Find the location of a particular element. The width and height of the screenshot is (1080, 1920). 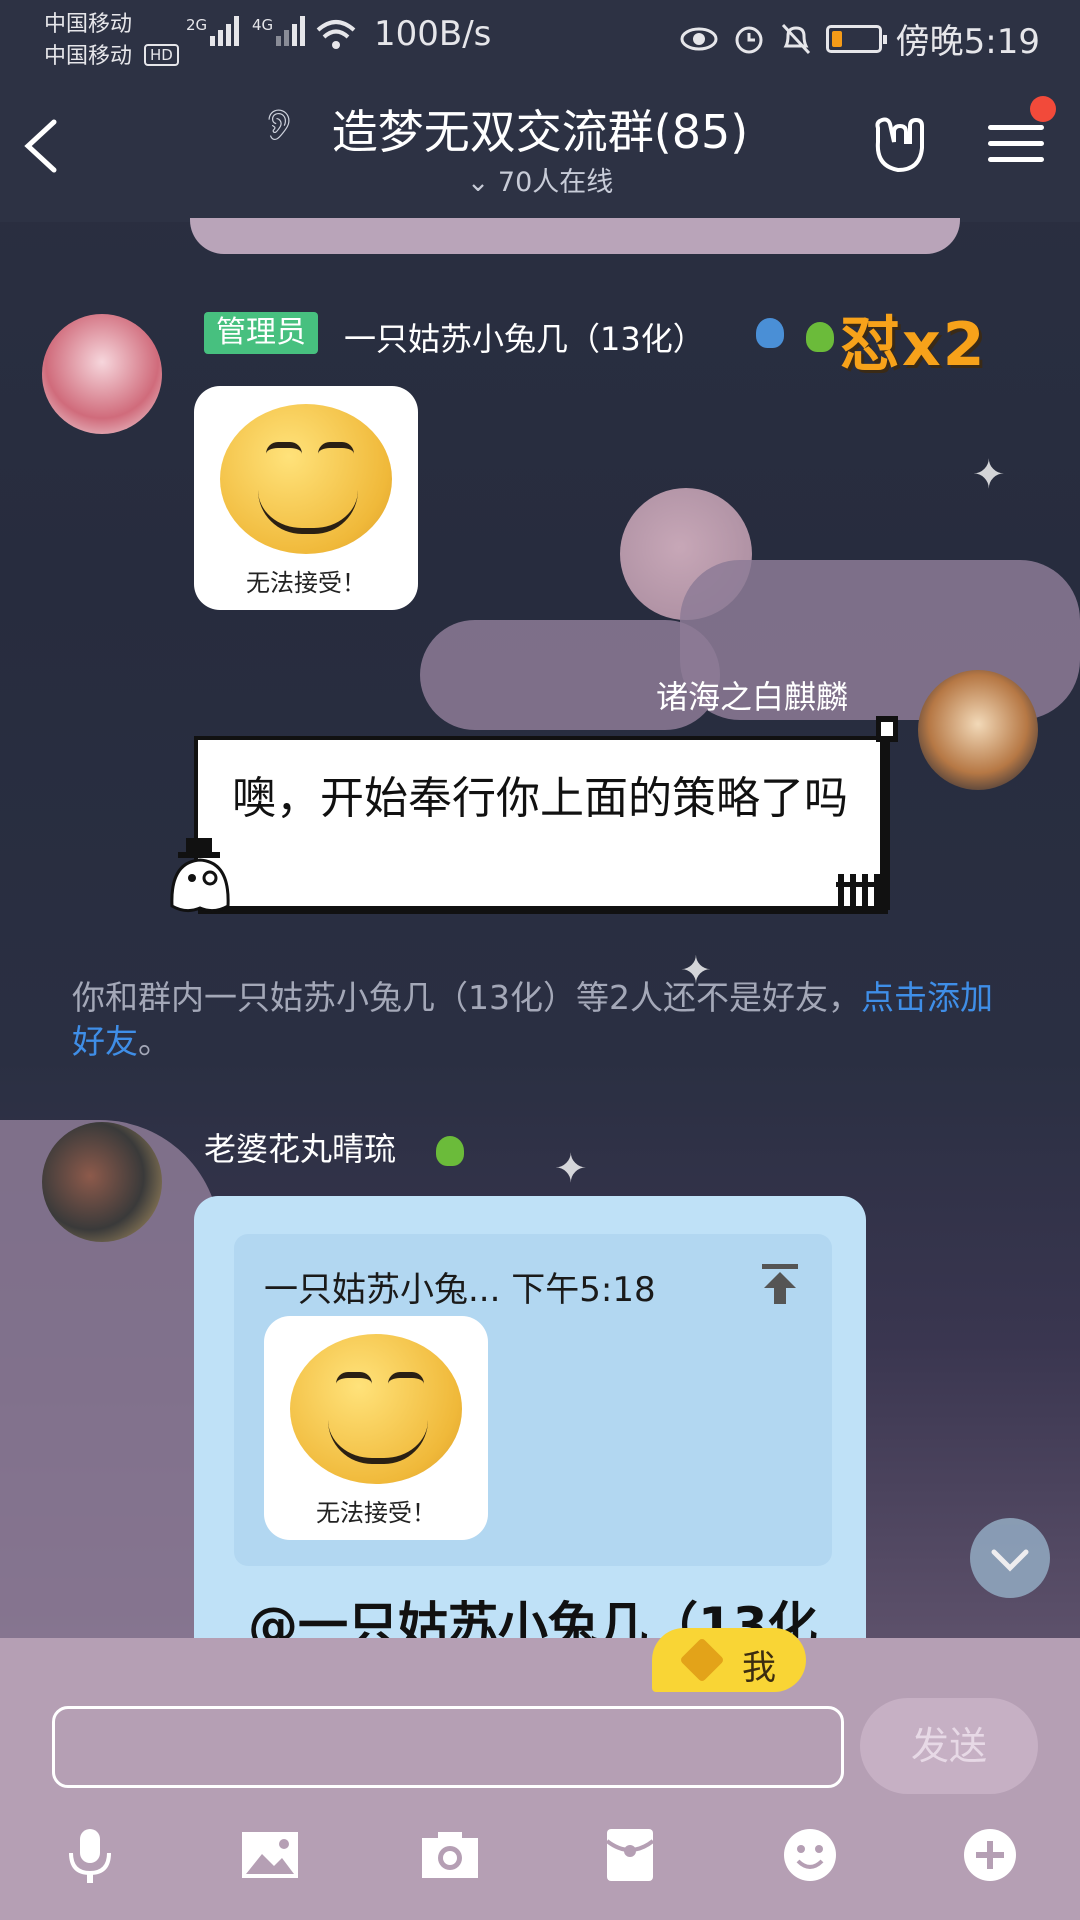

sticker-message: 无法接受！ is located at coordinates (306, 498).